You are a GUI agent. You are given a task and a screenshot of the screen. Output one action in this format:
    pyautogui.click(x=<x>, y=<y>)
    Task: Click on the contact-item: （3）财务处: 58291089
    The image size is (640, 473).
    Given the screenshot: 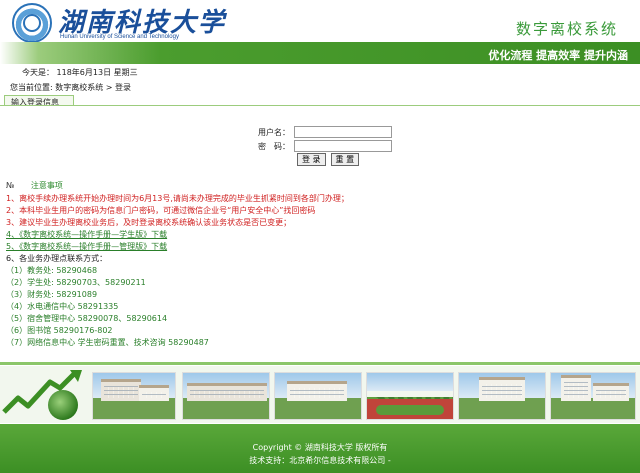 What is the action you would take?
    pyautogui.click(x=52, y=294)
    